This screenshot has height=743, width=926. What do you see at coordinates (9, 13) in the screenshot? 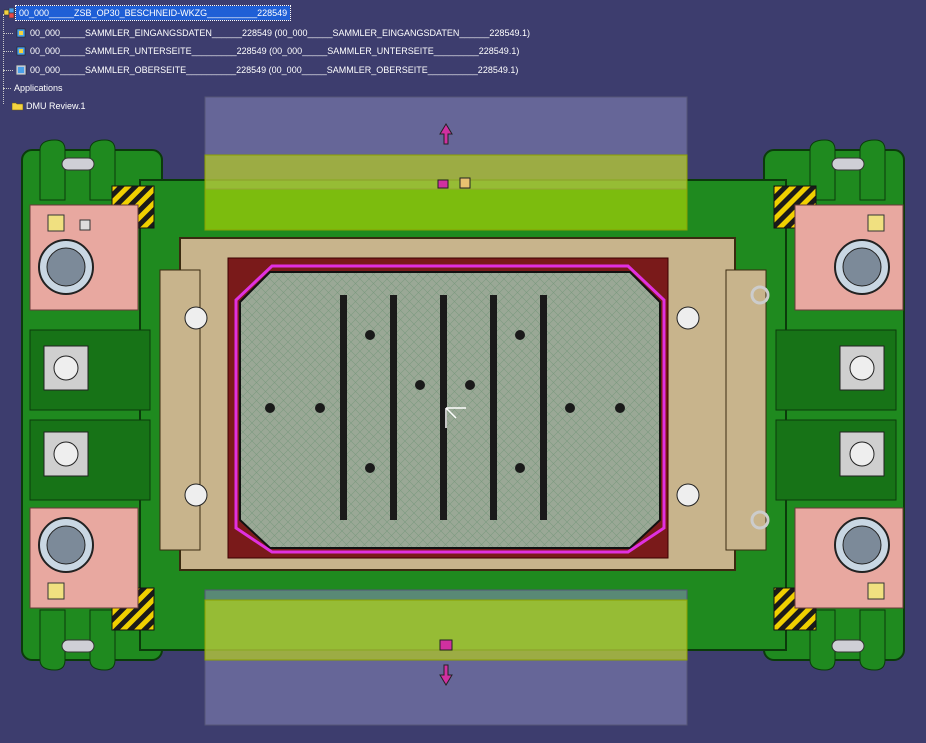
I see `assembly-icon` at bounding box center [9, 13].